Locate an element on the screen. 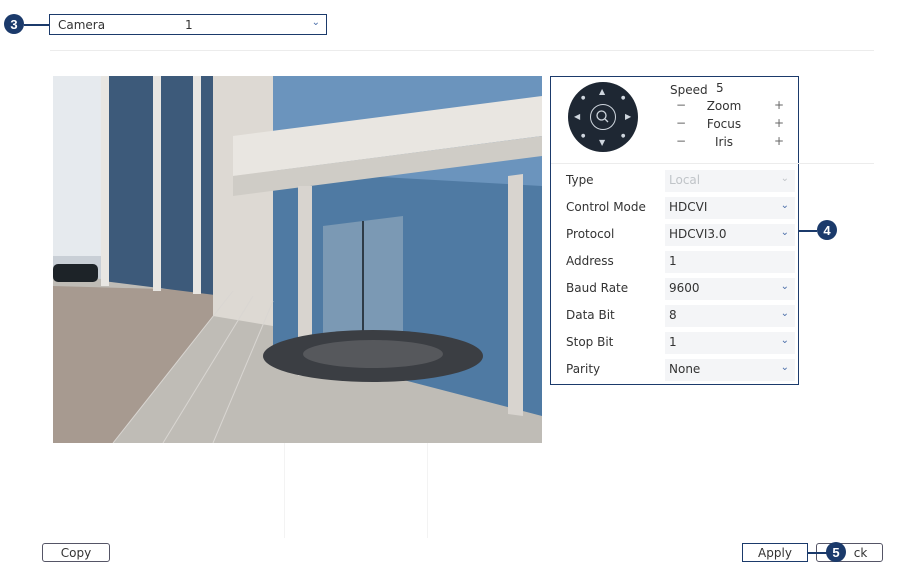 This screenshot has height=573, width=905. arrow-right-icon: ▶ is located at coordinates (628, 116).